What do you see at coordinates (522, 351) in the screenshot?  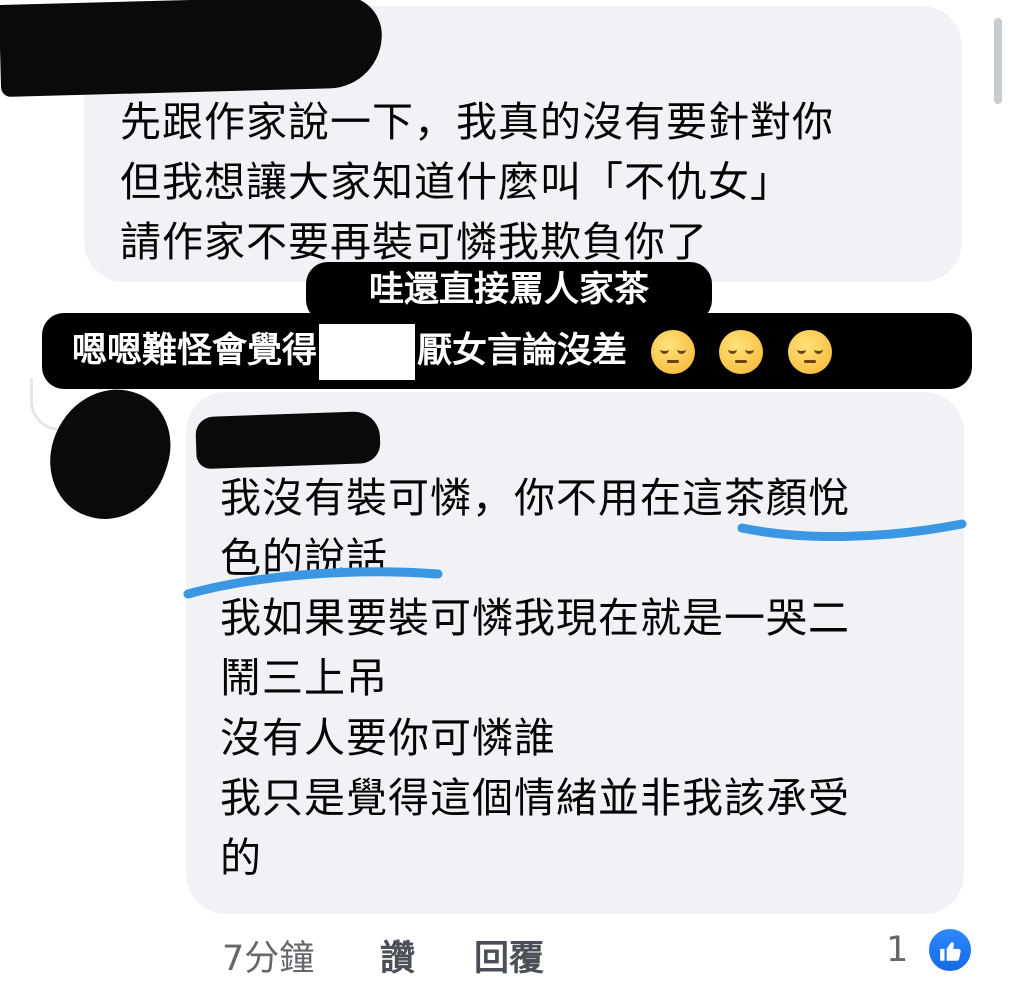 I see `overlay-caption-2-text-after: 厭女言論沒差` at bounding box center [522, 351].